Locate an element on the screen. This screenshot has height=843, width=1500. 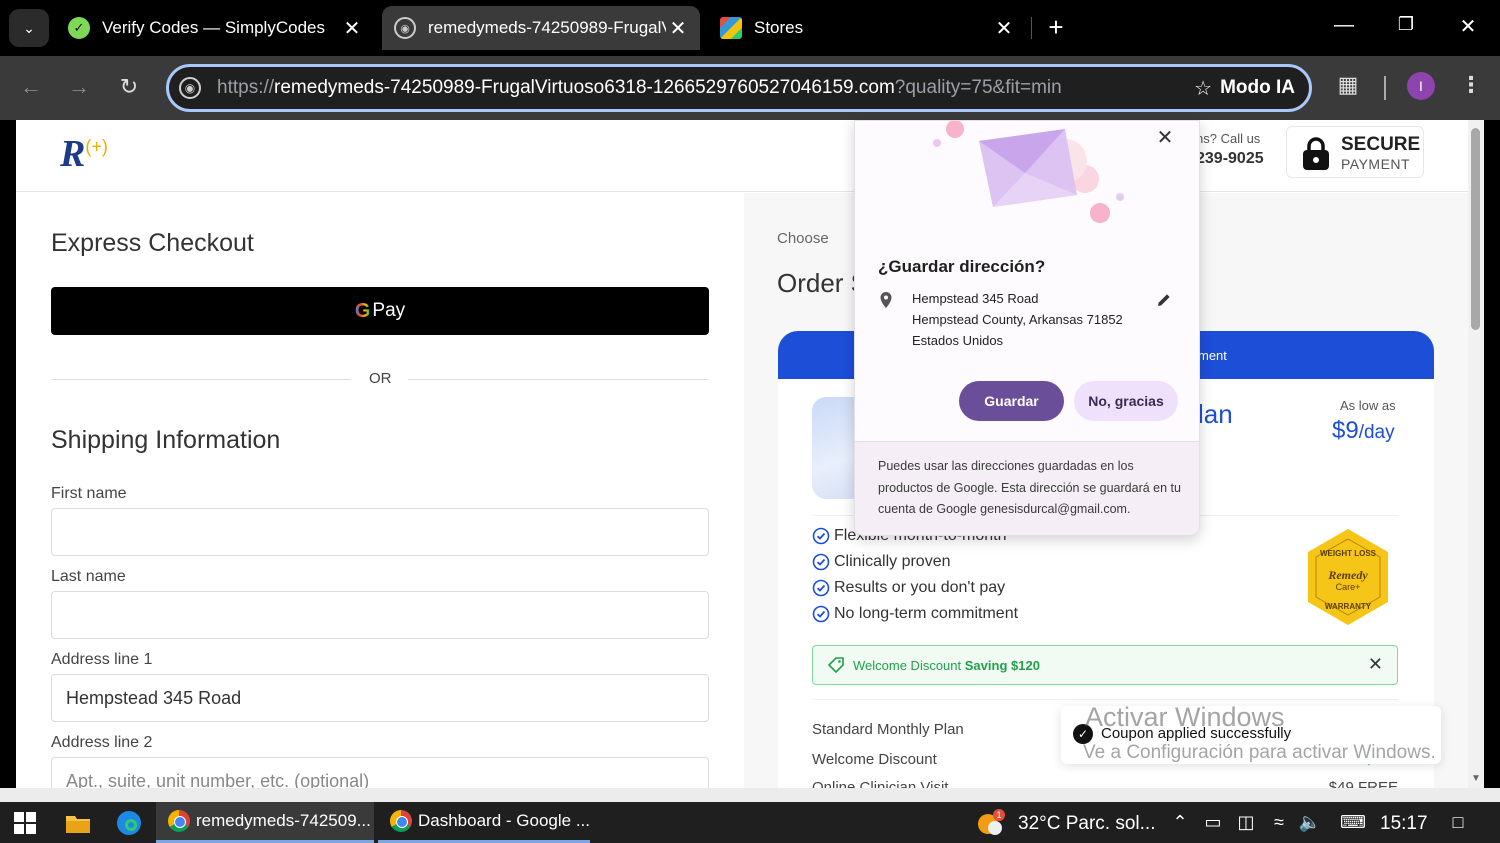
no-thanks-button: No, gracias is located at coordinates (1126, 401).